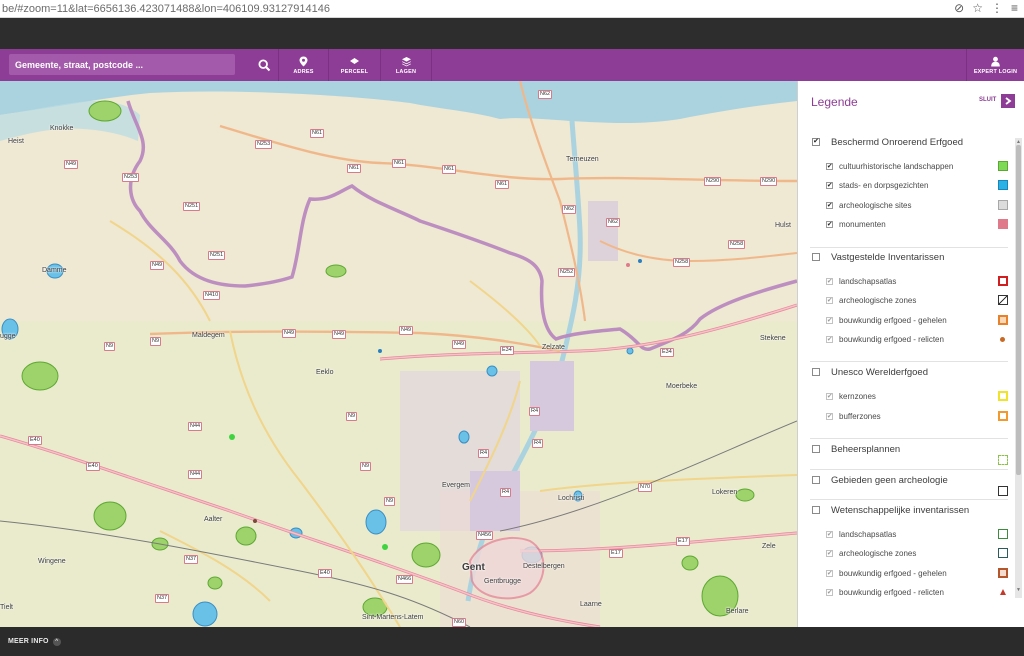 This screenshot has height=656, width=1024. I want to click on search-button, so click(264, 65).